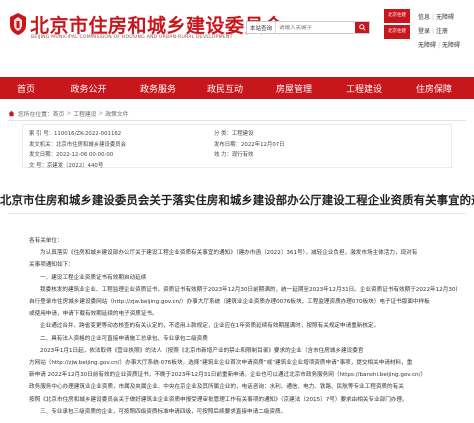  What do you see at coordinates (68, 113) in the screenshot?
I see `breadcrumb: 您所在位置： 首页 > 工程建设 > 政策文件` at bounding box center [68, 113].